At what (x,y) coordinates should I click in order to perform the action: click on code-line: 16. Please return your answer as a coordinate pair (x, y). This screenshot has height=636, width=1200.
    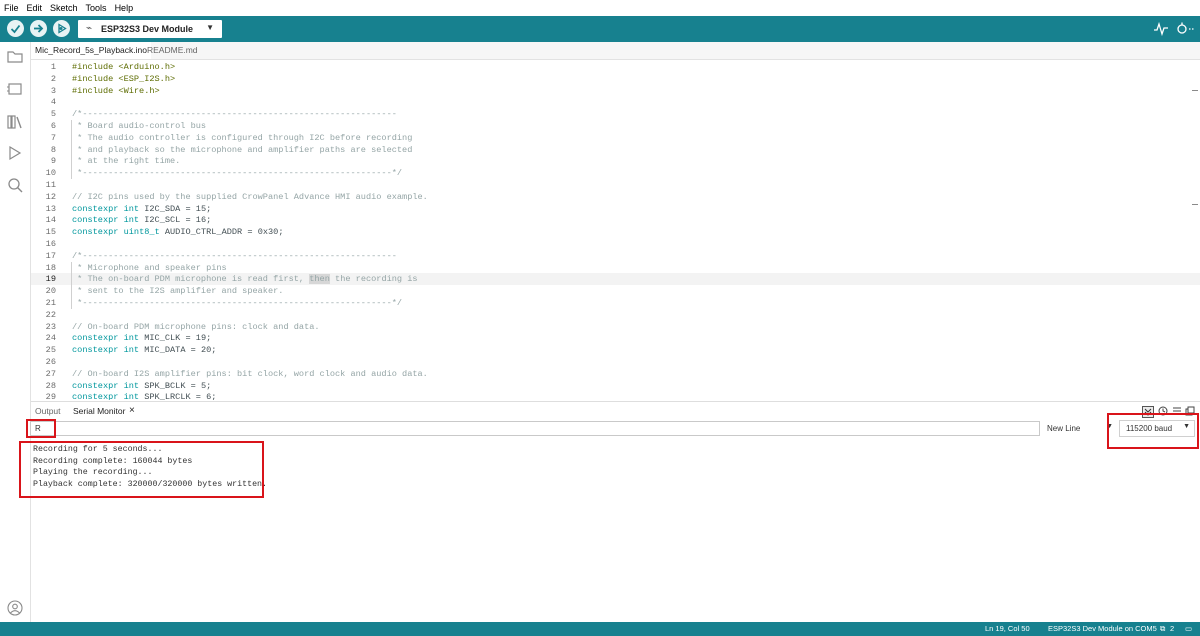
    Looking at the image, I should click on (615, 244).